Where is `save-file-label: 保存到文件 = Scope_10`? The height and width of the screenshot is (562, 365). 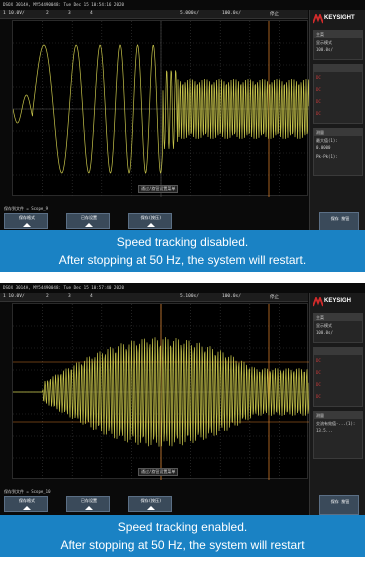 save-file-label: 保存到文件 = Scope_10 is located at coordinates (27, 491).